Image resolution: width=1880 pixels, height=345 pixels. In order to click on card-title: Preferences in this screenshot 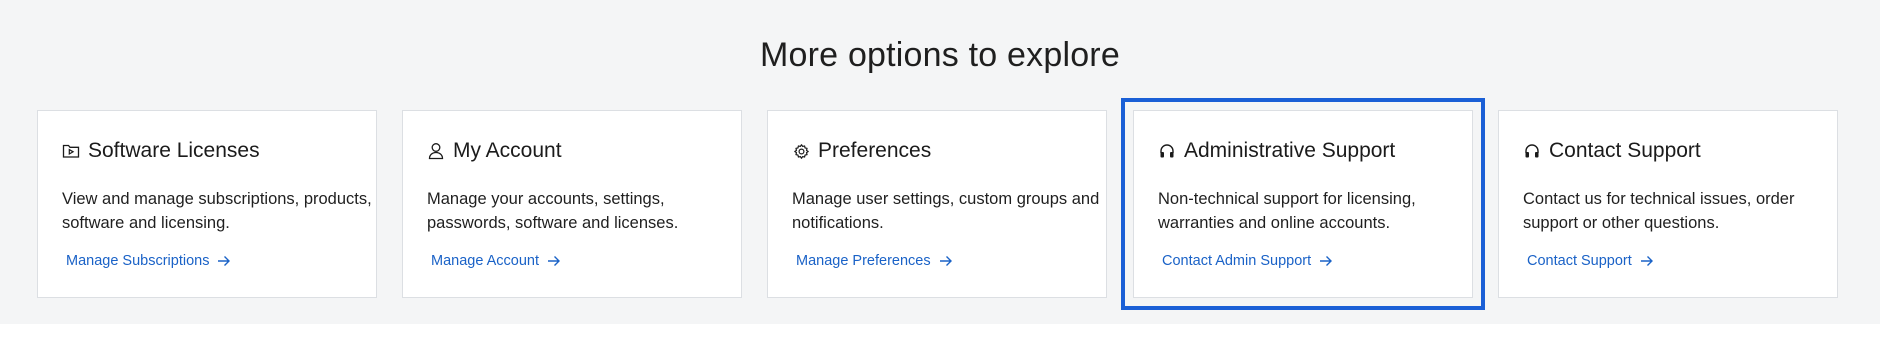, I will do `click(861, 151)`.